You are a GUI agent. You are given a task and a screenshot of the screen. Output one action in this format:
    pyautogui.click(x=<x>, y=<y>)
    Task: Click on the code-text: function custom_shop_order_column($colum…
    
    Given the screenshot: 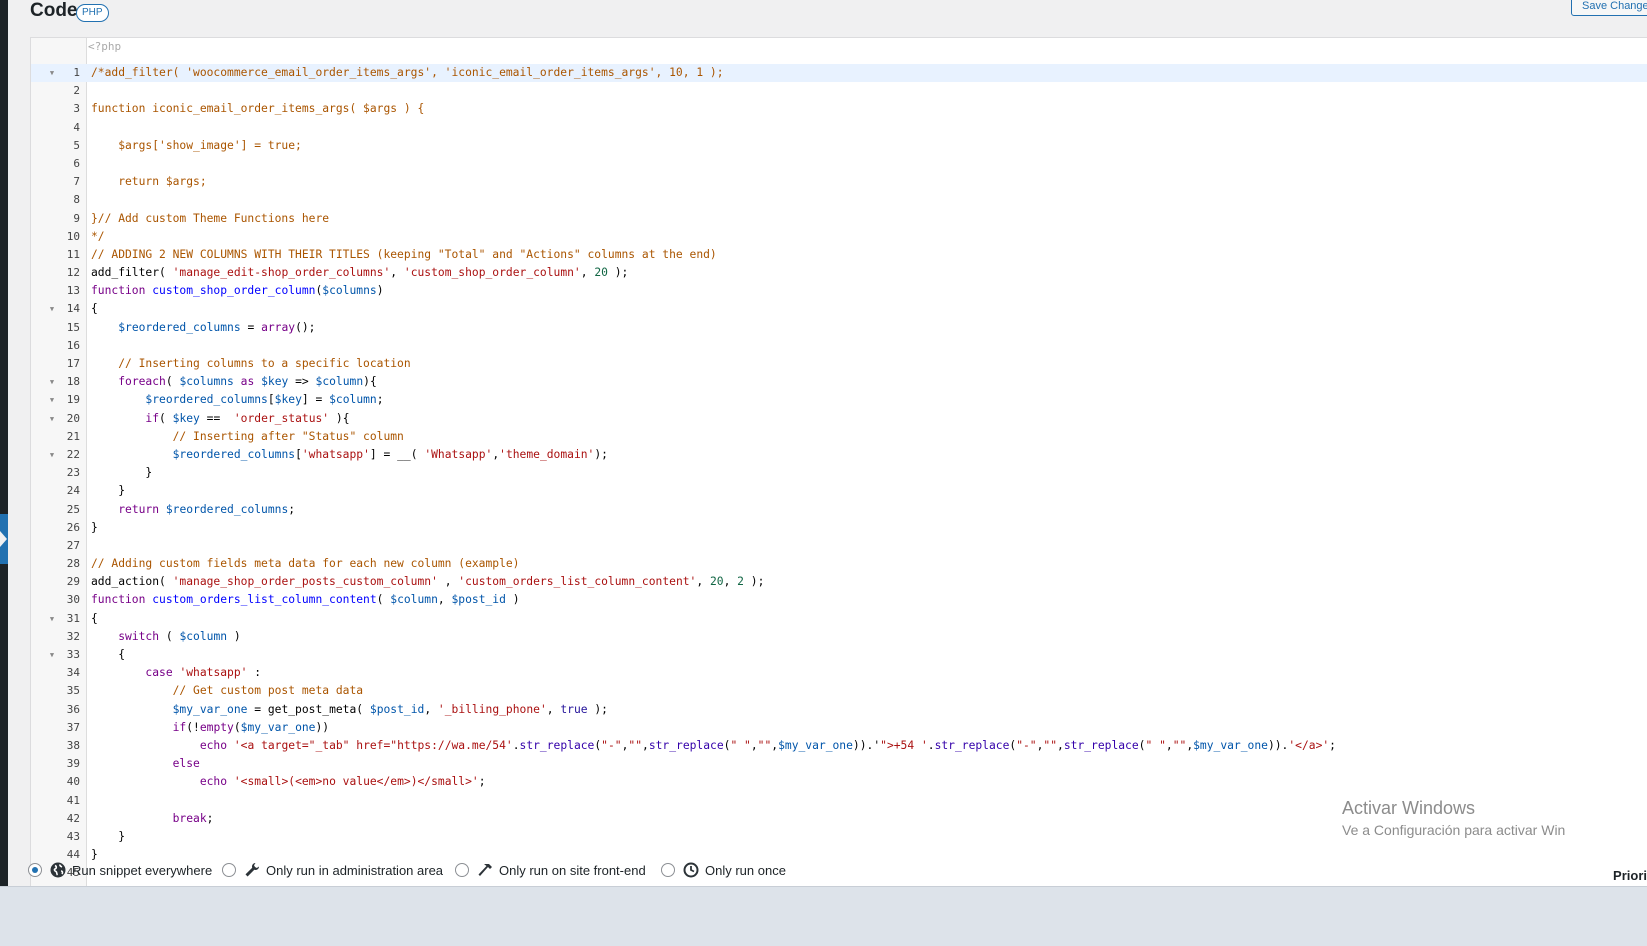 What is the action you would take?
    pyautogui.click(x=237, y=291)
    